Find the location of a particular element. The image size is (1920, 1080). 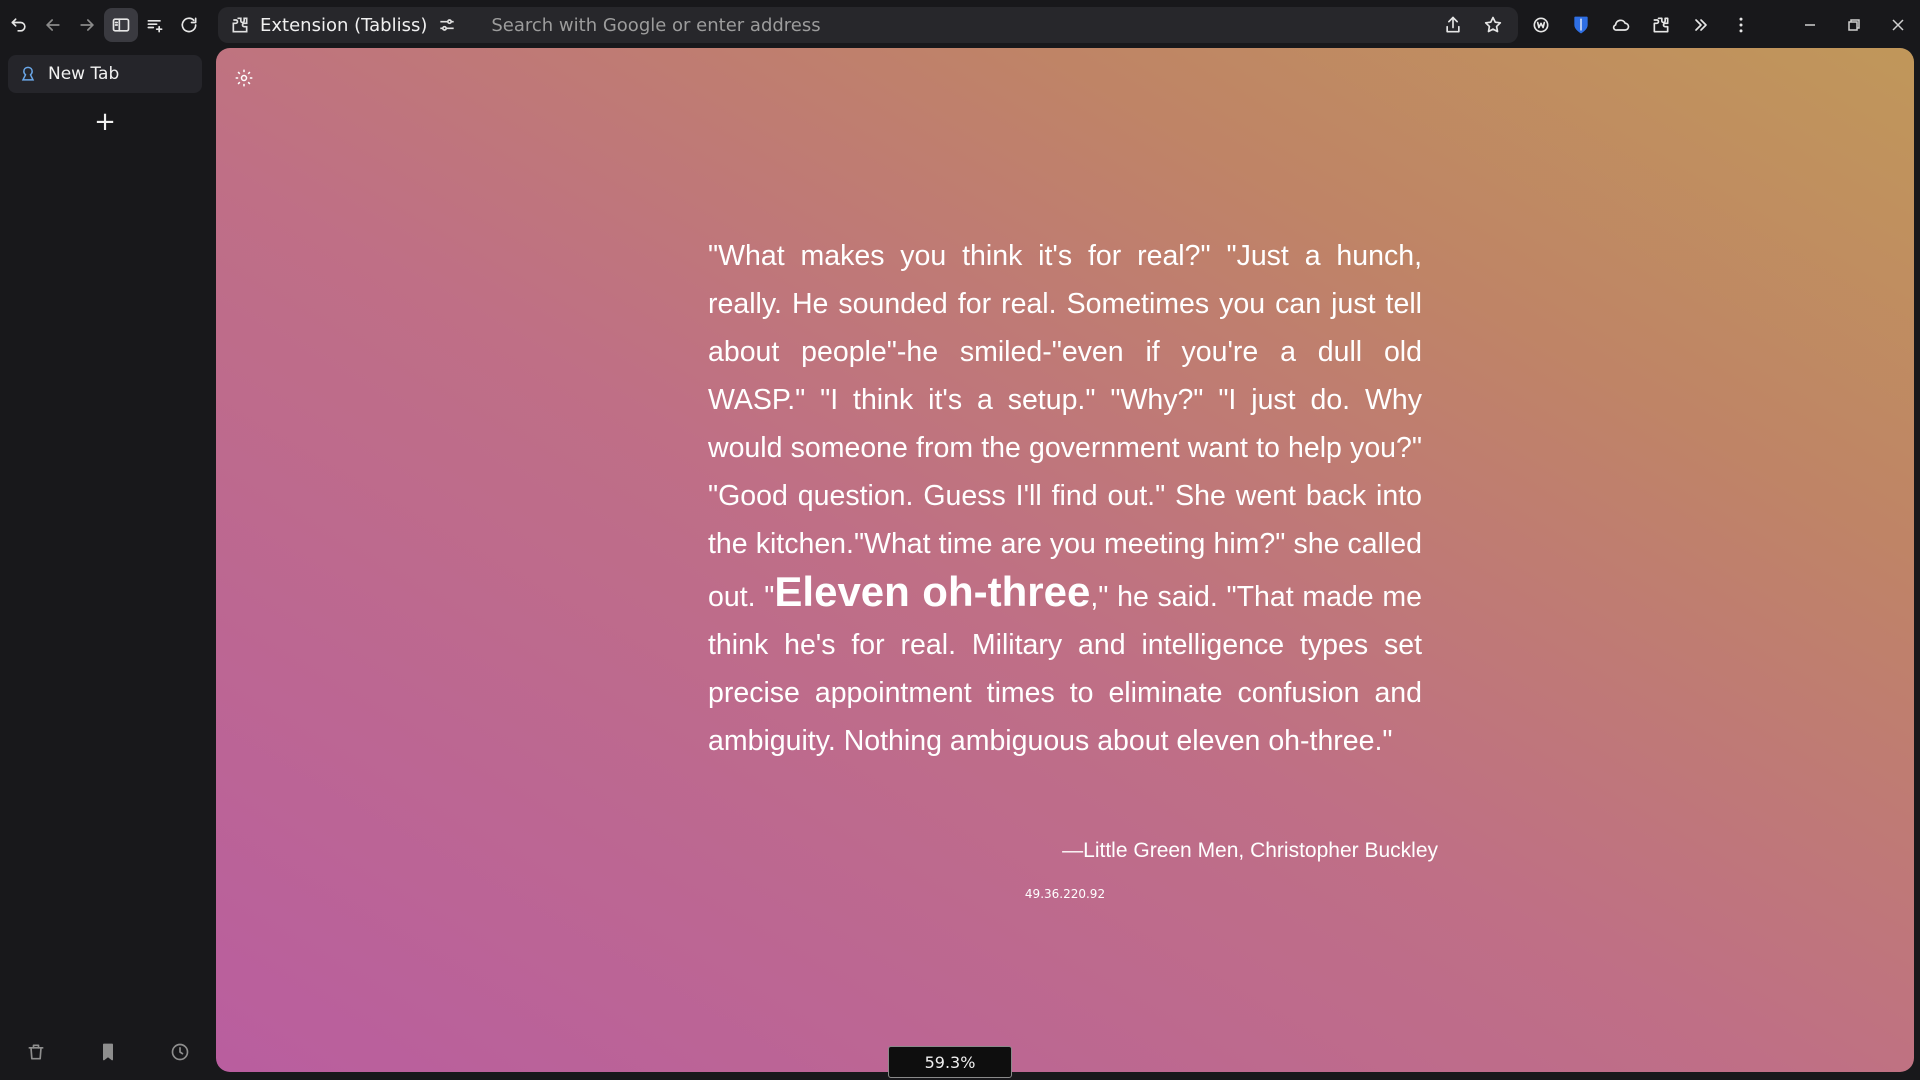

undo-icon is located at coordinates (19, 25).